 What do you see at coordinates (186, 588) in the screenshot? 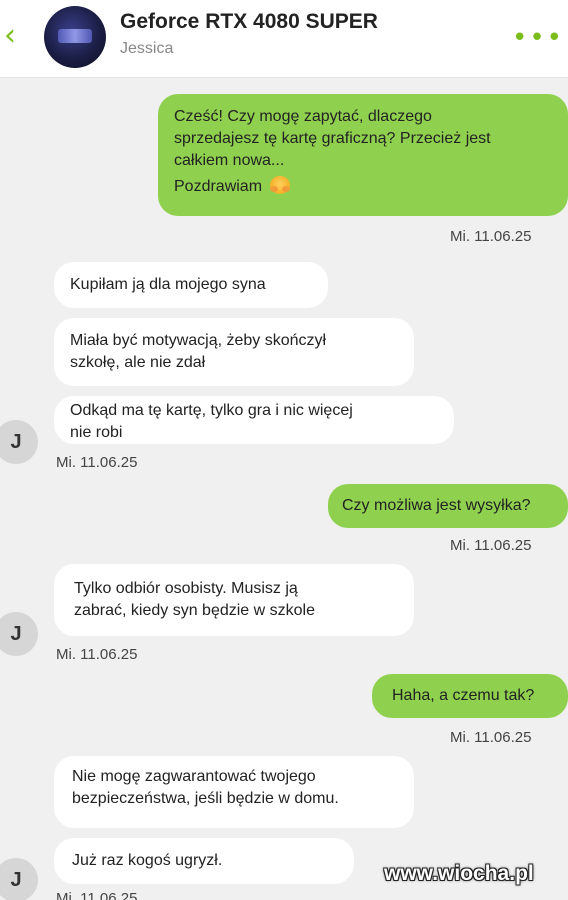
I see `message-line: Tylko odbiór osobisty. Musisz ją` at bounding box center [186, 588].